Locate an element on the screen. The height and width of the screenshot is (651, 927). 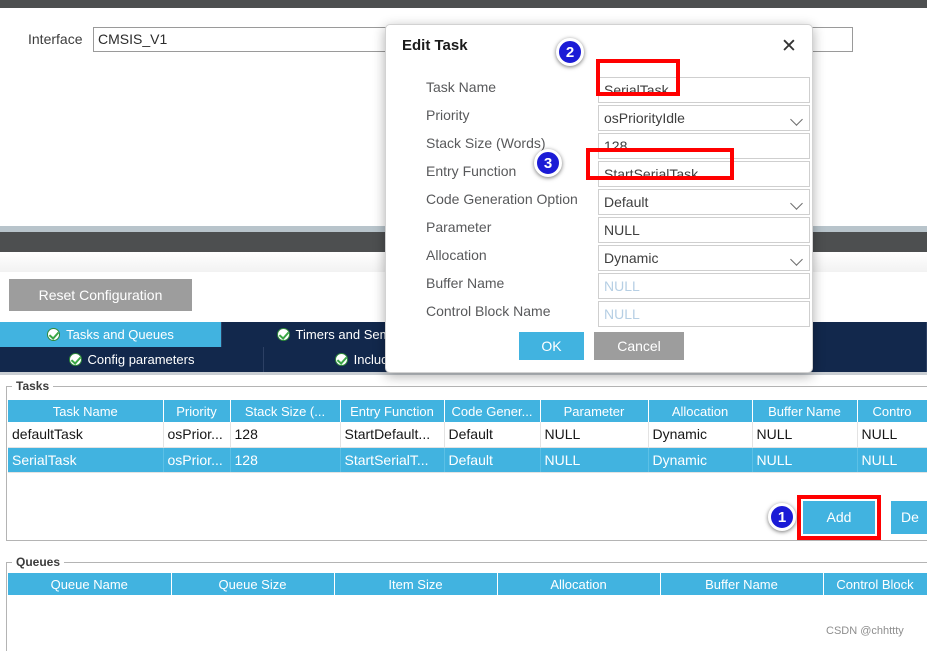
dialog-field-row: Buffer Name NULL is located at coordinates (600, 286).